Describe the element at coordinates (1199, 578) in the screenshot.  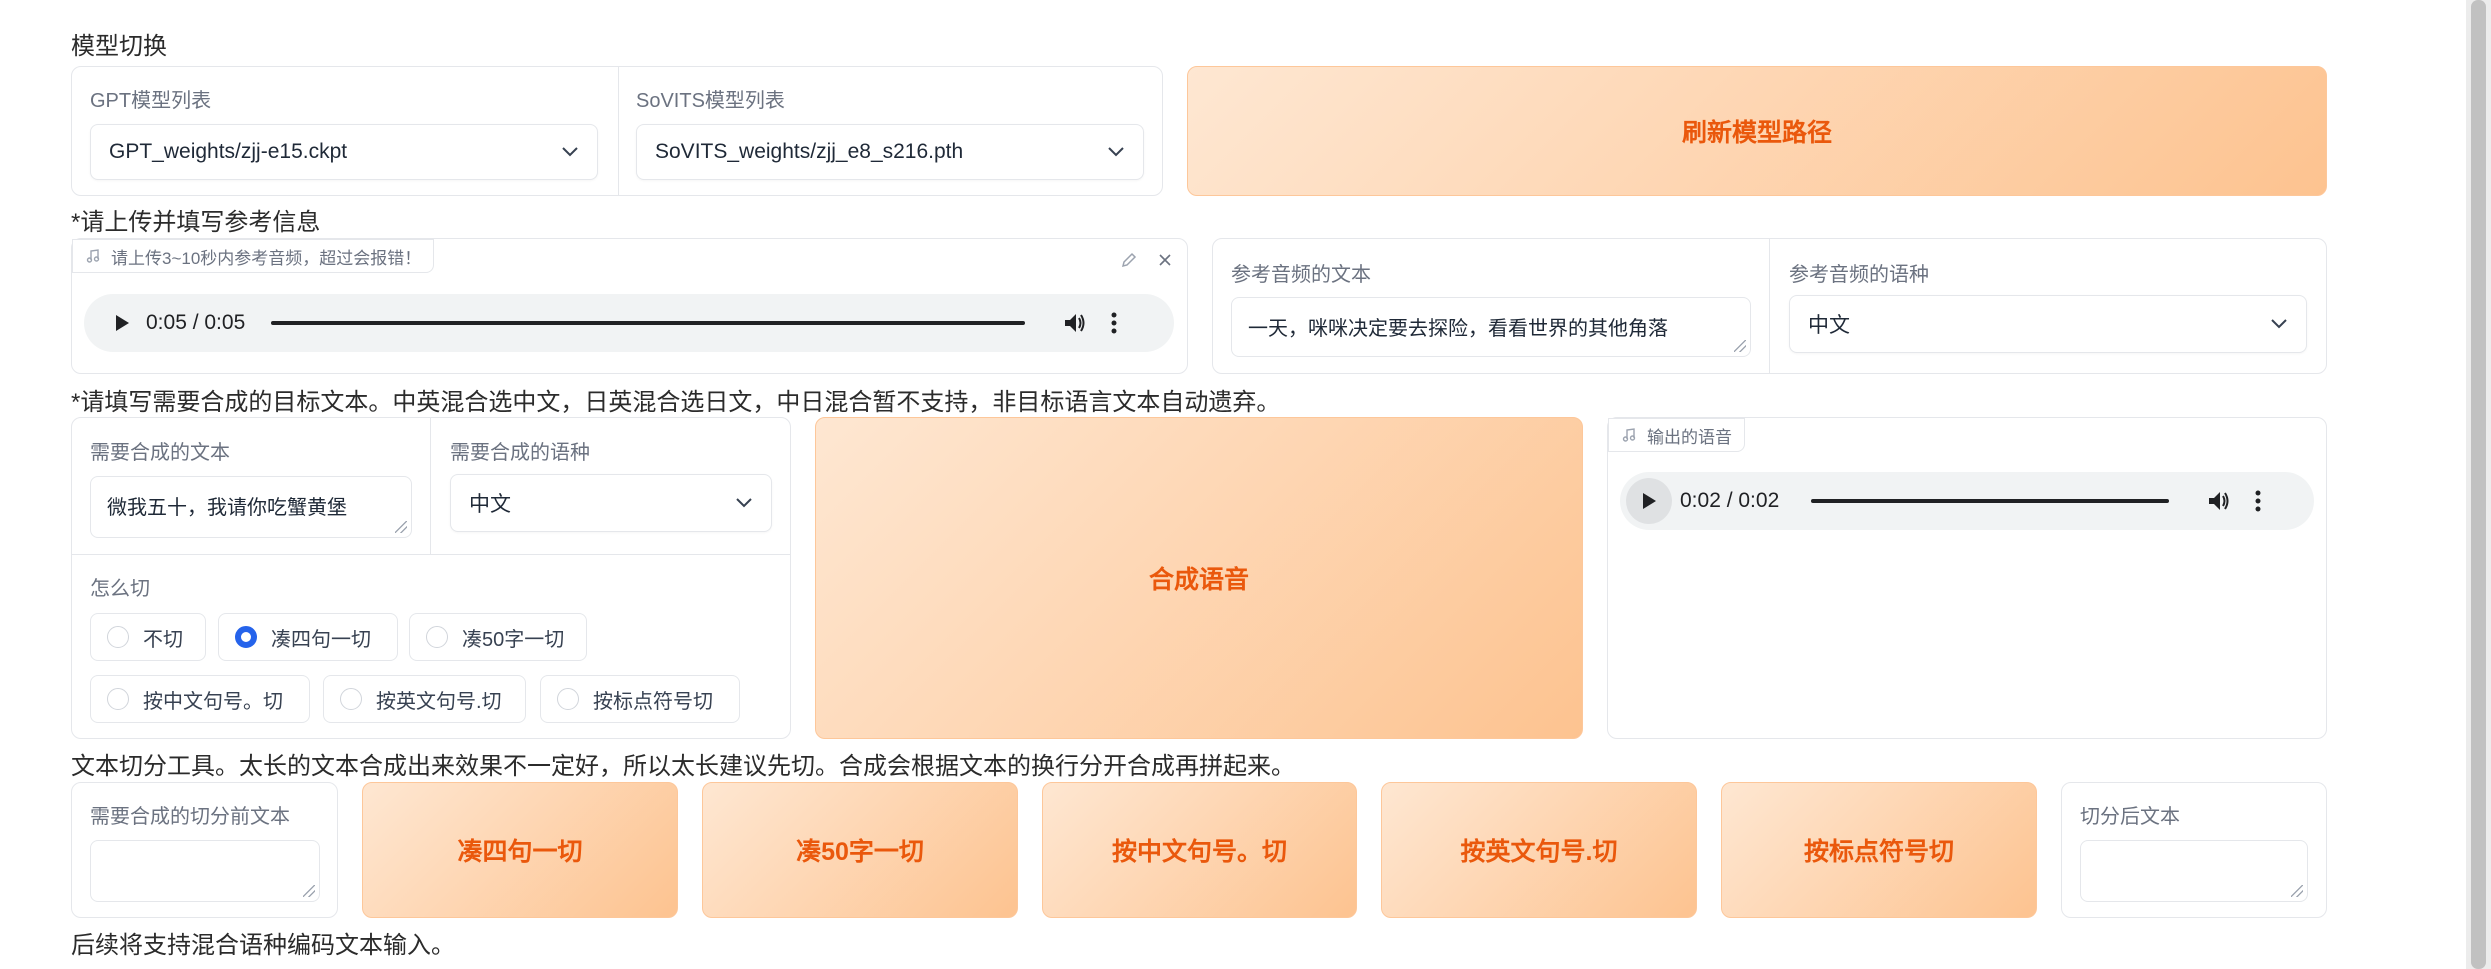
I see `synthesize-button: 合成语音` at that location.